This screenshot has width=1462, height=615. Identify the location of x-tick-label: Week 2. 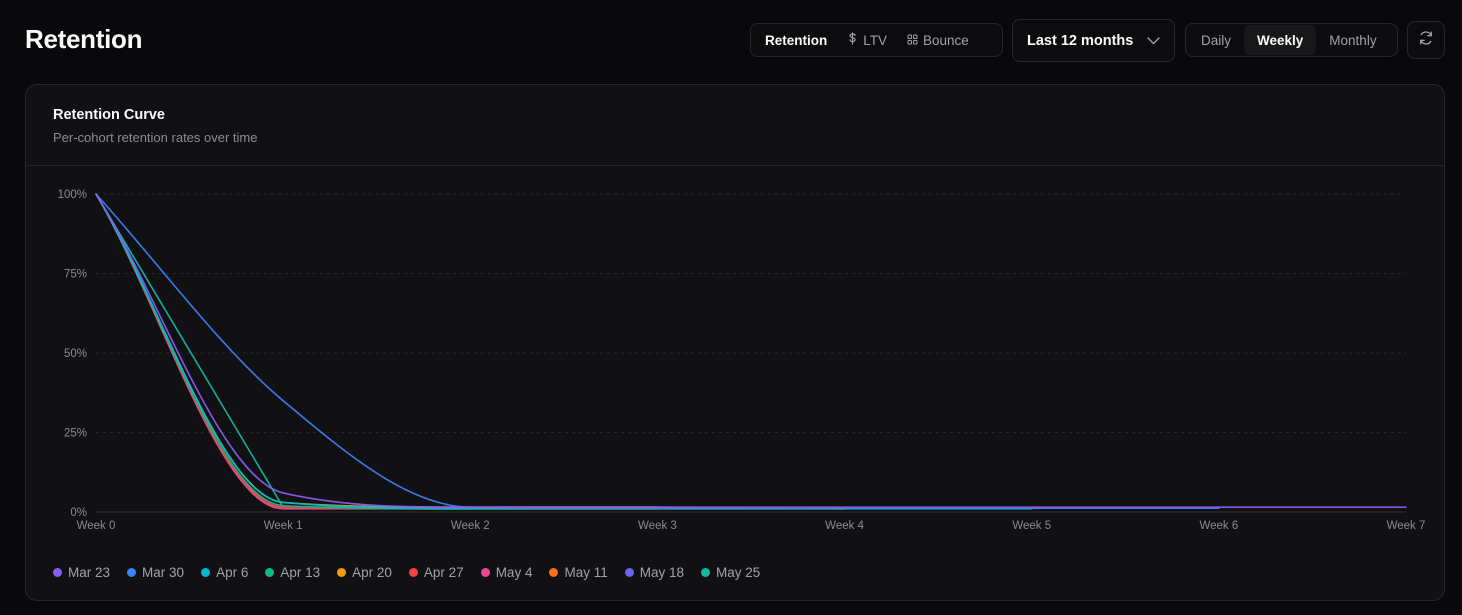
(470, 526).